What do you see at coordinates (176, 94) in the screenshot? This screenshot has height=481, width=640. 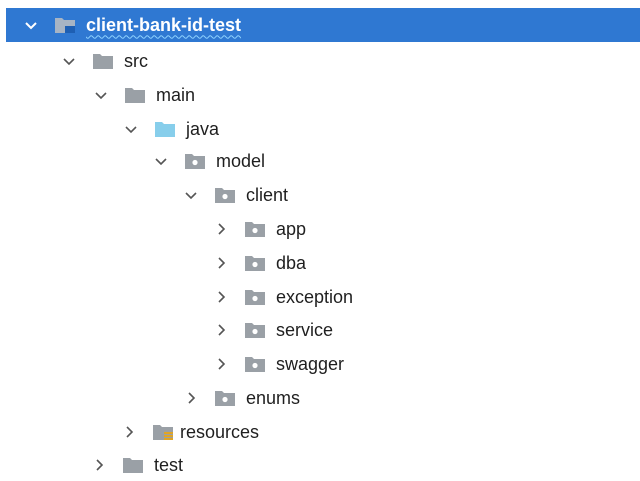 I see `tree-label: main` at bounding box center [176, 94].